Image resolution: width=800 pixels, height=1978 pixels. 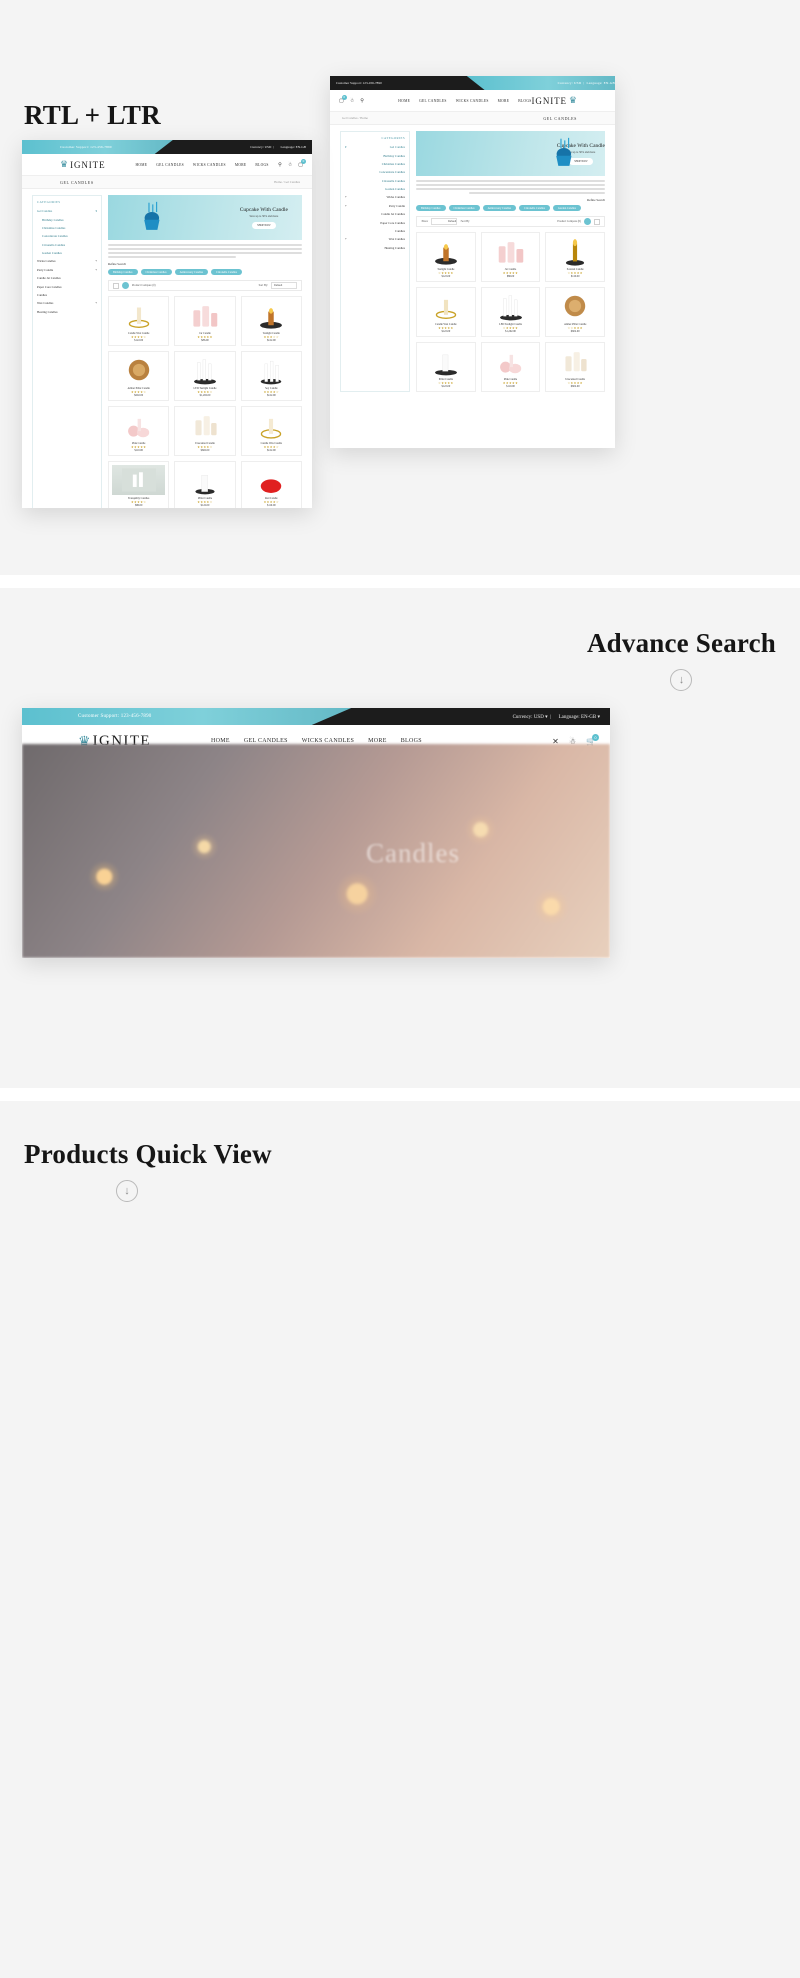 What do you see at coordinates (271, 484) in the screenshot?
I see `product-card: Red Candle ★★★★☆ $110.00` at bounding box center [271, 484].